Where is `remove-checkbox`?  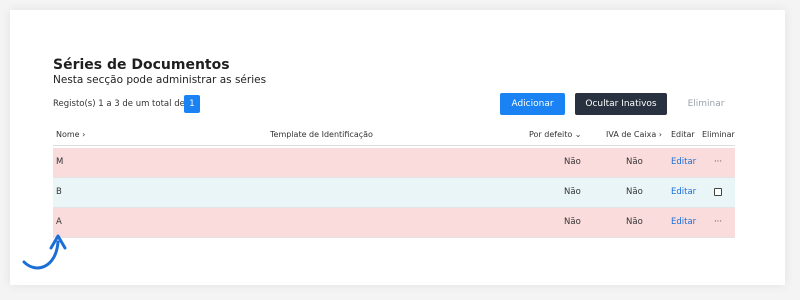 remove-checkbox is located at coordinates (718, 191).